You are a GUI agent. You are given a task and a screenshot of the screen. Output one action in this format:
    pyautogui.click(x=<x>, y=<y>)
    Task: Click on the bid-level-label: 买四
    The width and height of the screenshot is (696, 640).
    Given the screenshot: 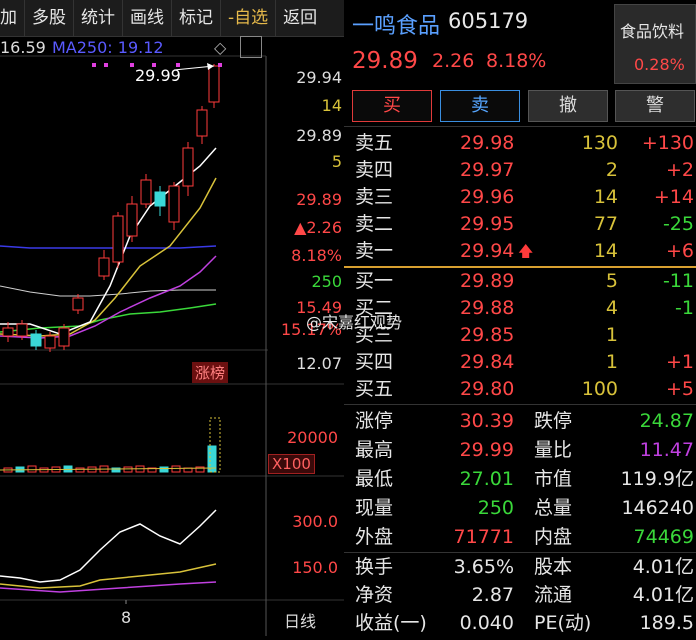 What is the action you would take?
    pyautogui.click(x=374, y=362)
    